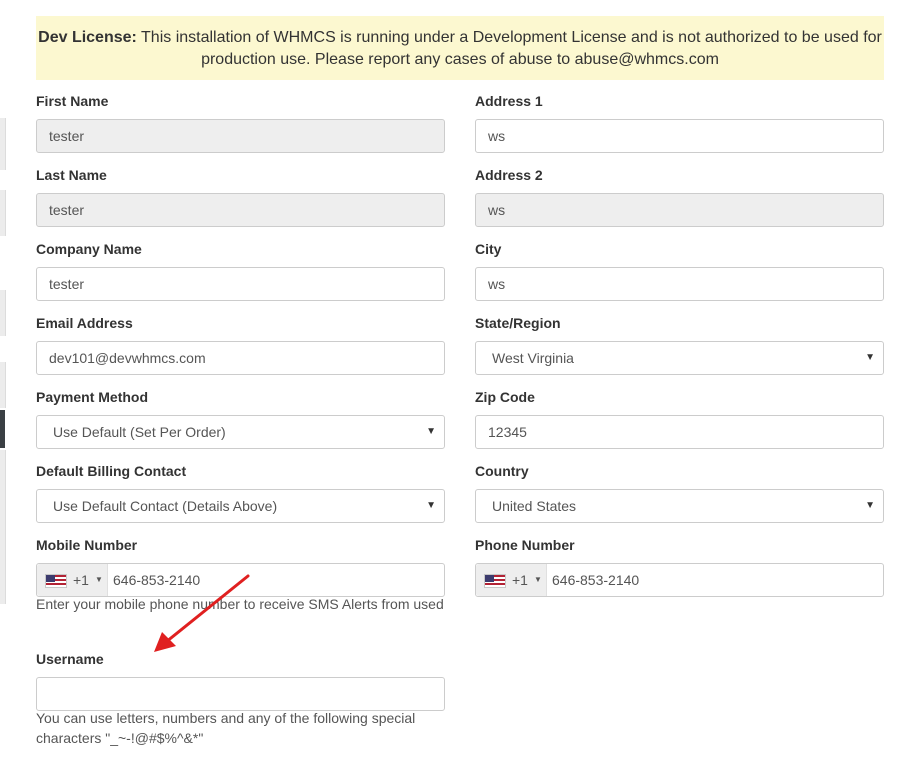 The height and width of the screenshot is (760, 908). Describe the element at coordinates (240, 136) in the screenshot. I see `first-name-input: tester` at that location.